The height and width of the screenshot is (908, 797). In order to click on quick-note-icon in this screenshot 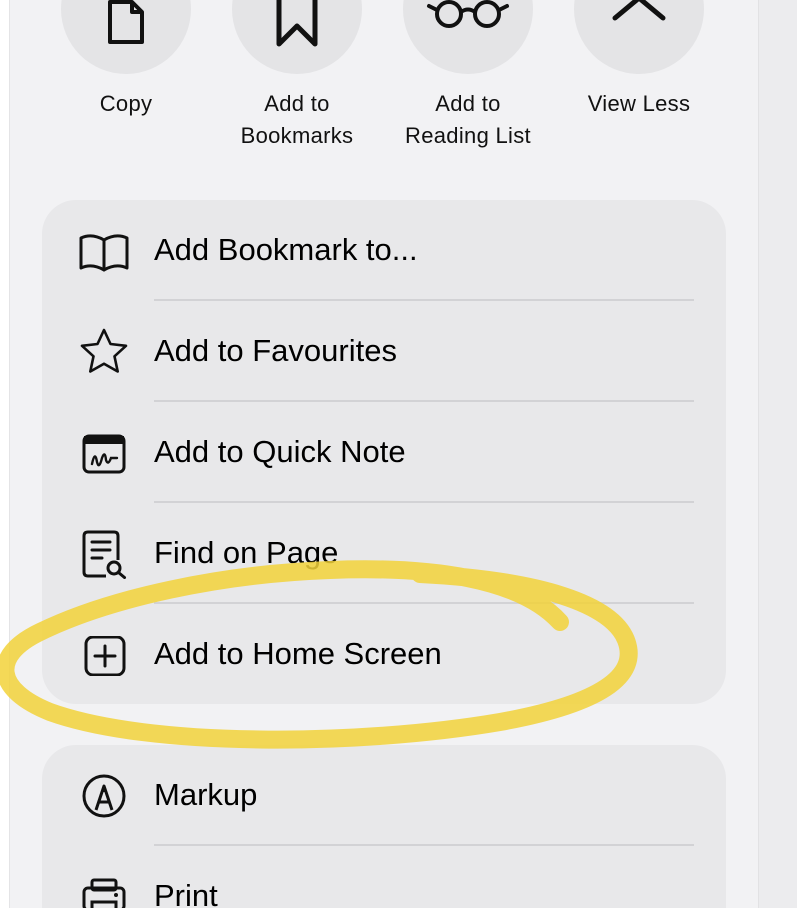, I will do `click(104, 454)`.